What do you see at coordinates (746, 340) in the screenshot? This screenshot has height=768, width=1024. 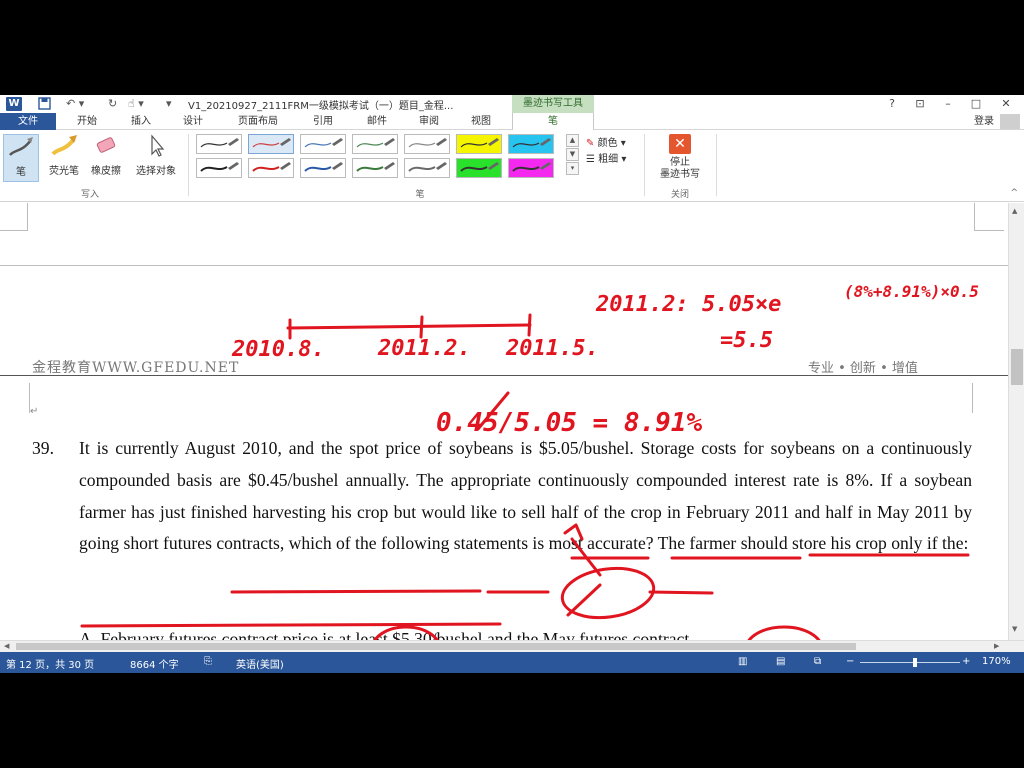 I see `ink-calc-line-2: =5.5` at bounding box center [746, 340].